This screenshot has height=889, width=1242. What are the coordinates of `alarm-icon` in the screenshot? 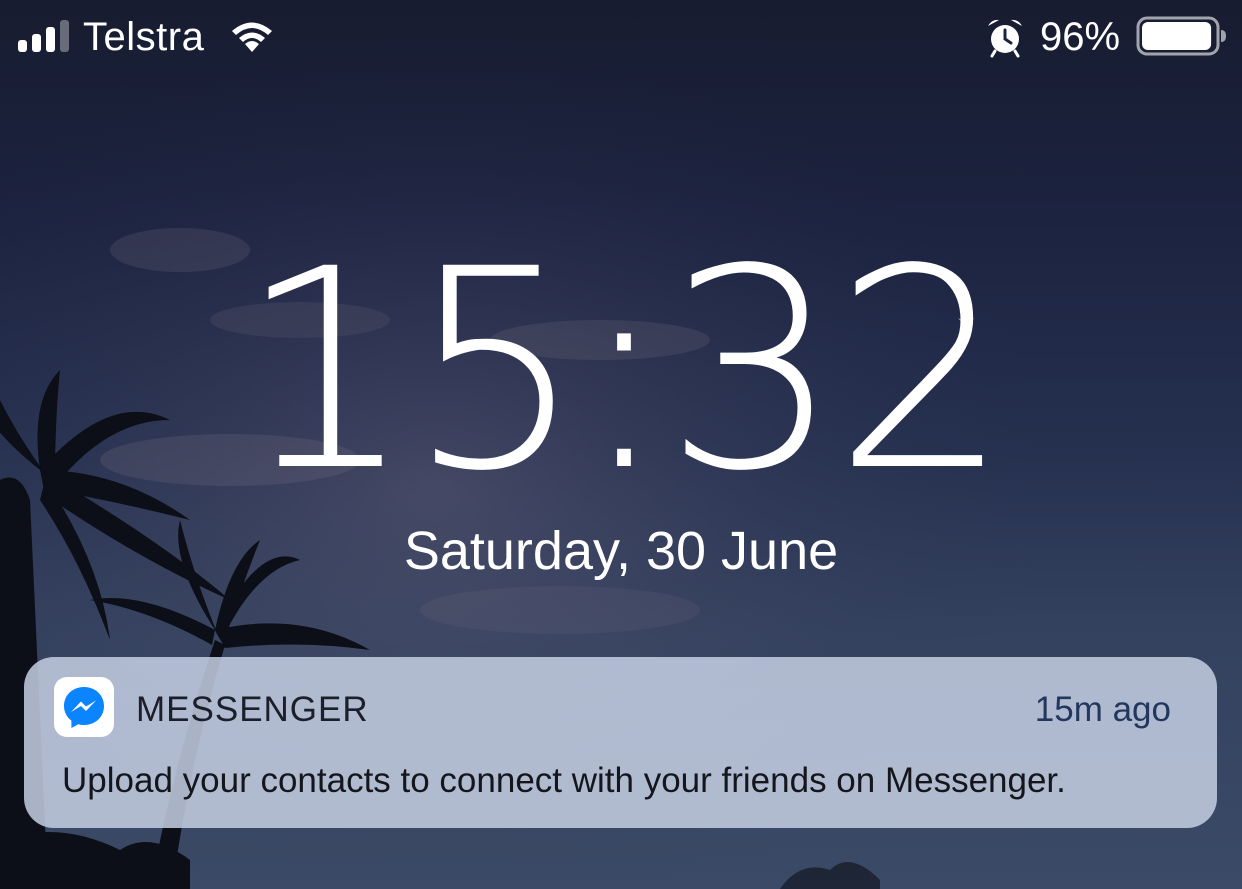 It's located at (1005, 38).